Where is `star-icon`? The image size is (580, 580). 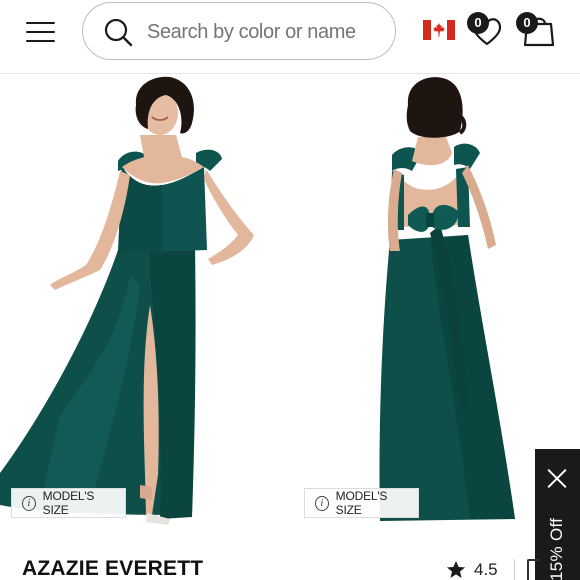 star-icon is located at coordinates (456, 569).